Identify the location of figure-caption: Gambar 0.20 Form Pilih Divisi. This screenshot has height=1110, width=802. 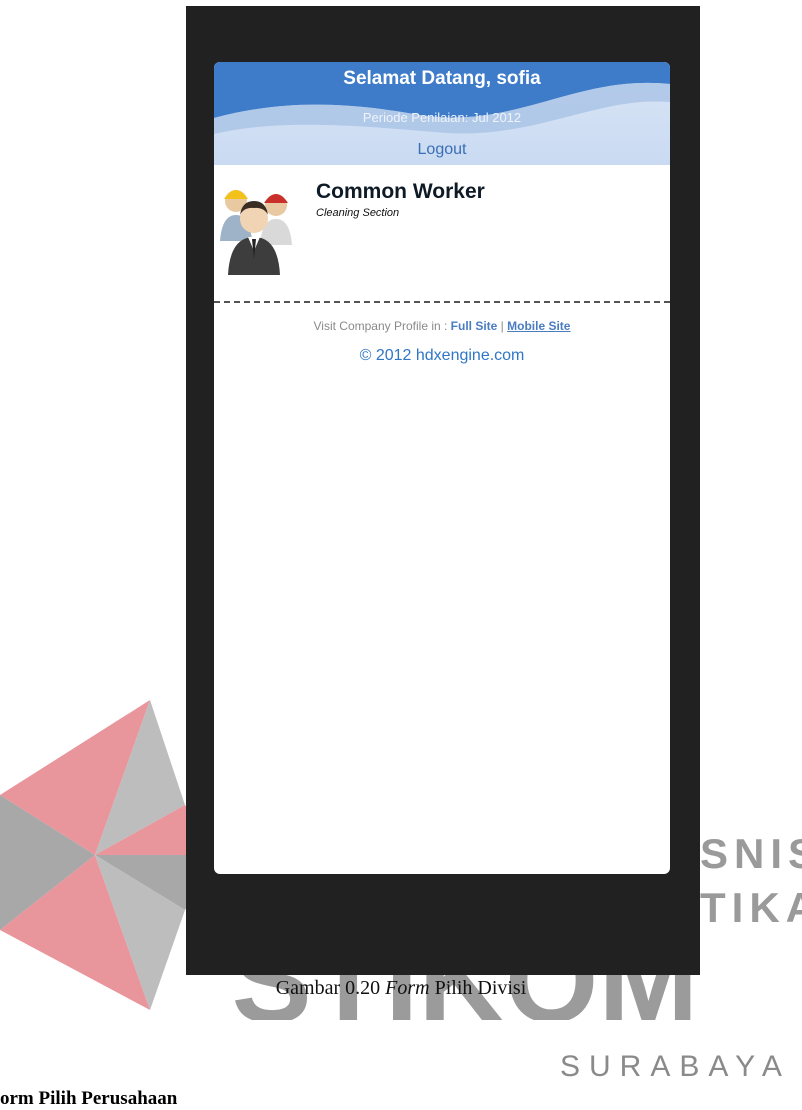
(401, 988).